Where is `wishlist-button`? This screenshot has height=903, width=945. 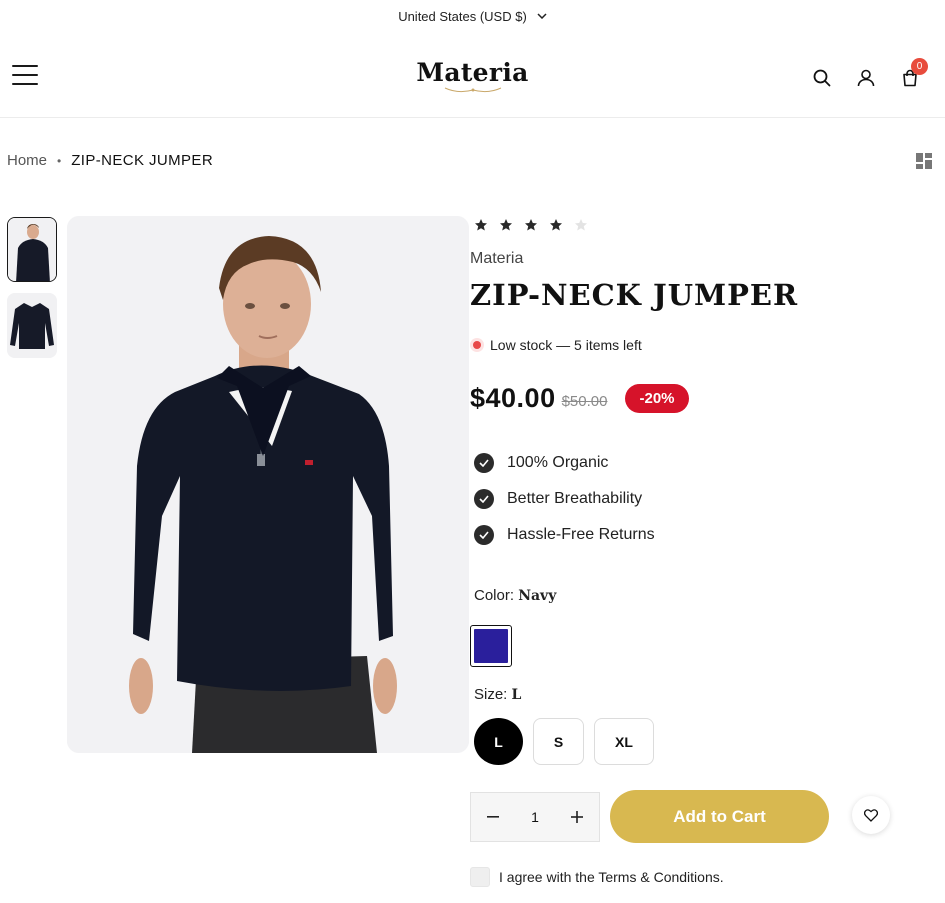
wishlist-button is located at coordinates (871, 815).